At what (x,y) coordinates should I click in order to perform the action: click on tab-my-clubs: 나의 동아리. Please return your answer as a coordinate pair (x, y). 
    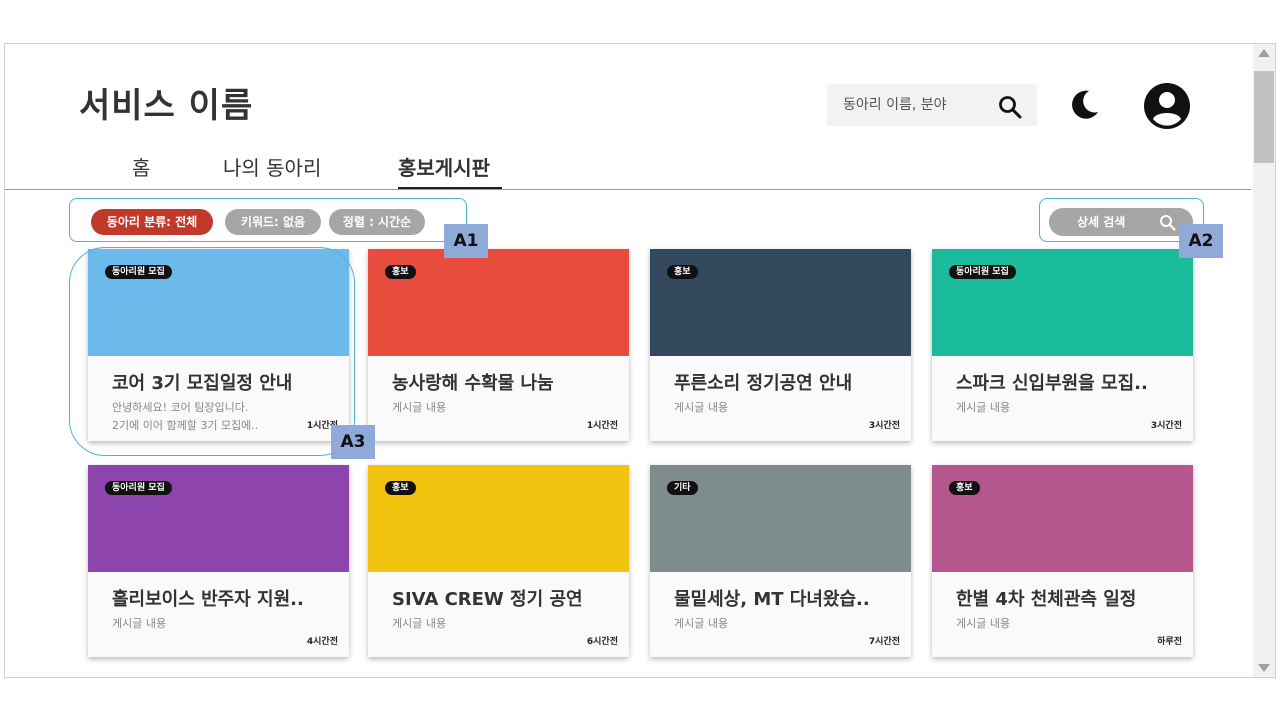
    Looking at the image, I should click on (272, 166).